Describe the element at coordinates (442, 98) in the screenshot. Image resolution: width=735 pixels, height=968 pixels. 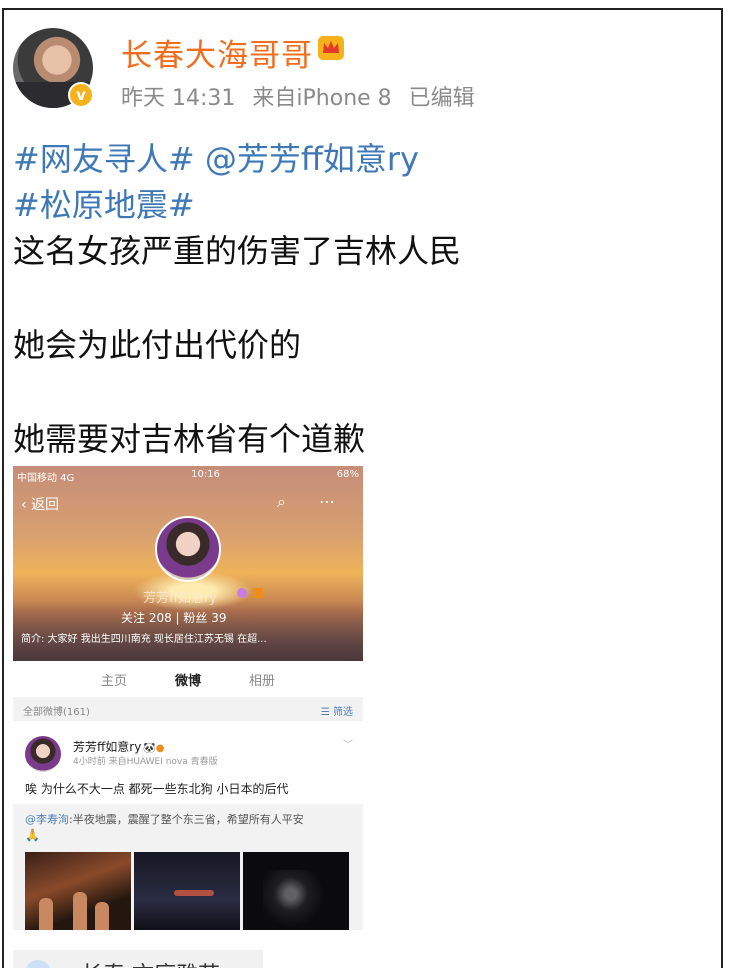
I see `edited-label: 已编辑` at that location.